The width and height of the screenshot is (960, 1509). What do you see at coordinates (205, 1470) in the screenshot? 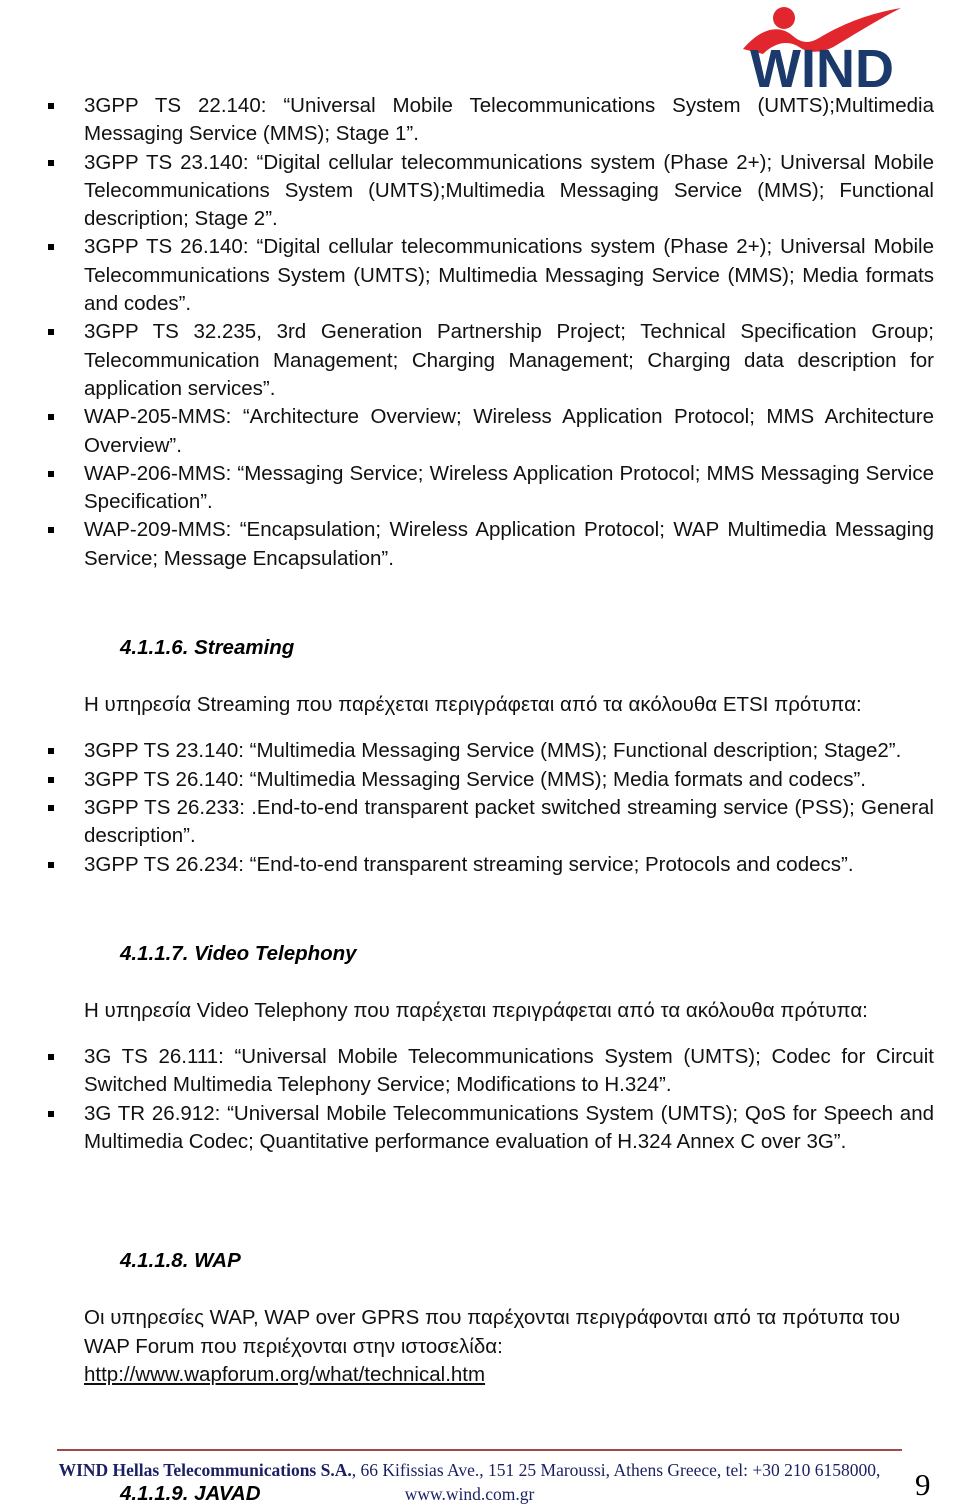
I see `footer-company-name: WIND Hellas Telecommunications S.A.` at bounding box center [205, 1470].